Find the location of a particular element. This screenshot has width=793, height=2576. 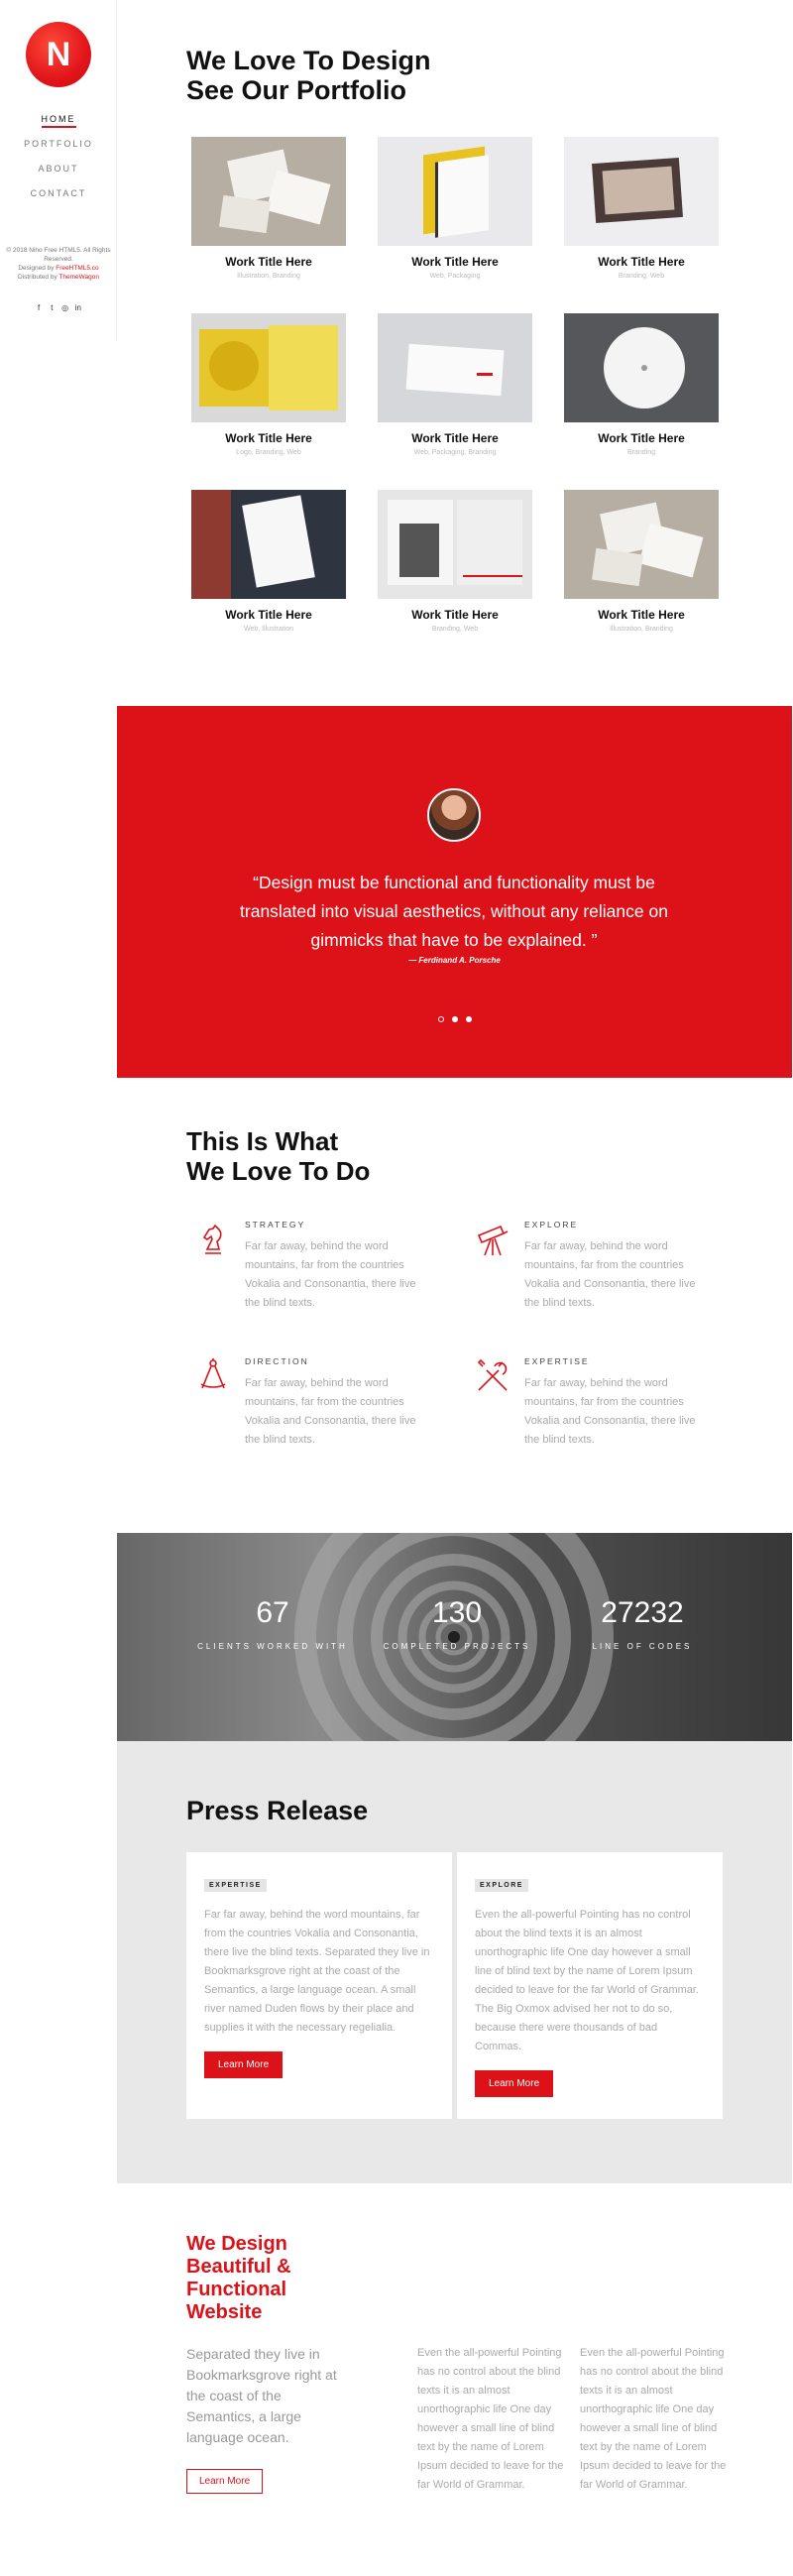

counter-value: 130 is located at coordinates (457, 1613).